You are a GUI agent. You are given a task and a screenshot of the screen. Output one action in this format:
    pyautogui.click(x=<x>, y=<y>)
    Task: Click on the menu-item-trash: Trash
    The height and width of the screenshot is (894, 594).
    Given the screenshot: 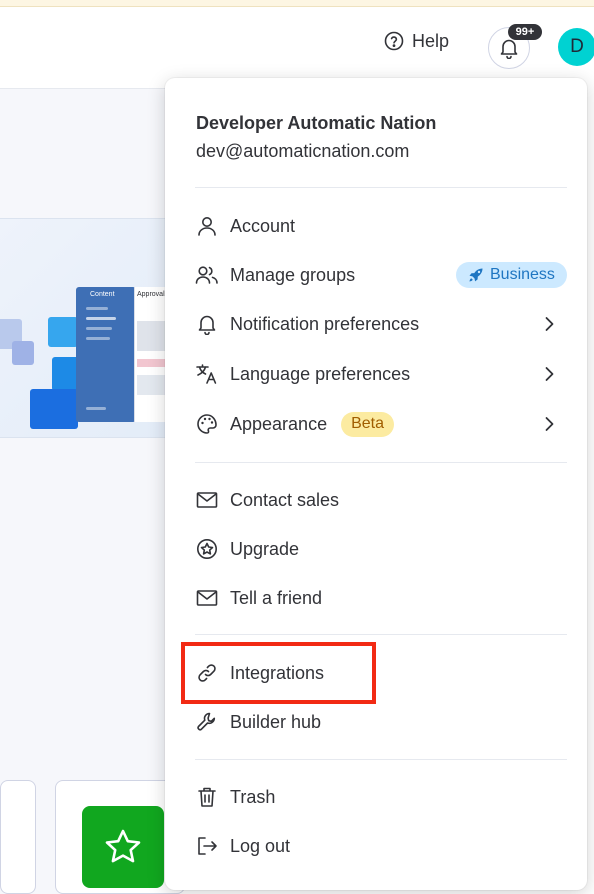 What is the action you would take?
    pyautogui.click(x=376, y=797)
    